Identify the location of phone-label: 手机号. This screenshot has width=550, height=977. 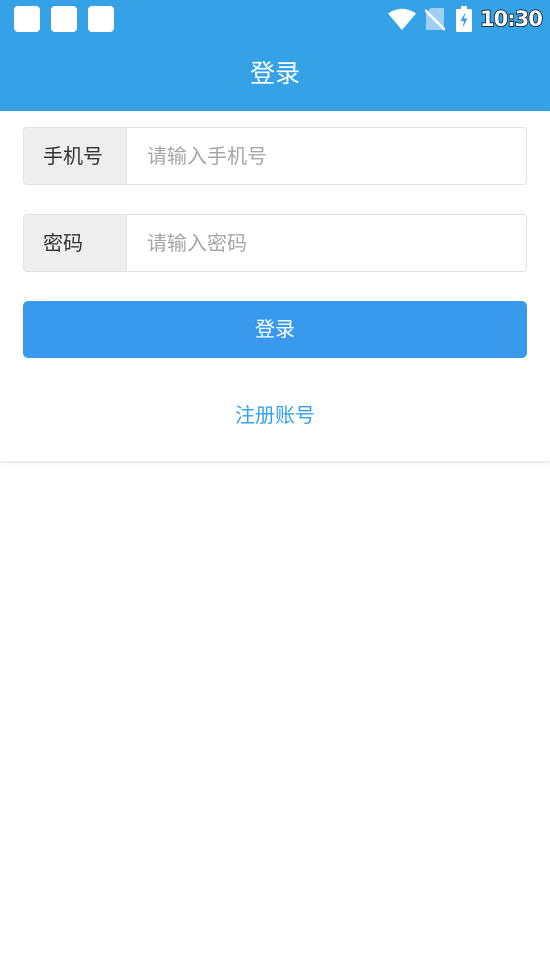
(75, 156).